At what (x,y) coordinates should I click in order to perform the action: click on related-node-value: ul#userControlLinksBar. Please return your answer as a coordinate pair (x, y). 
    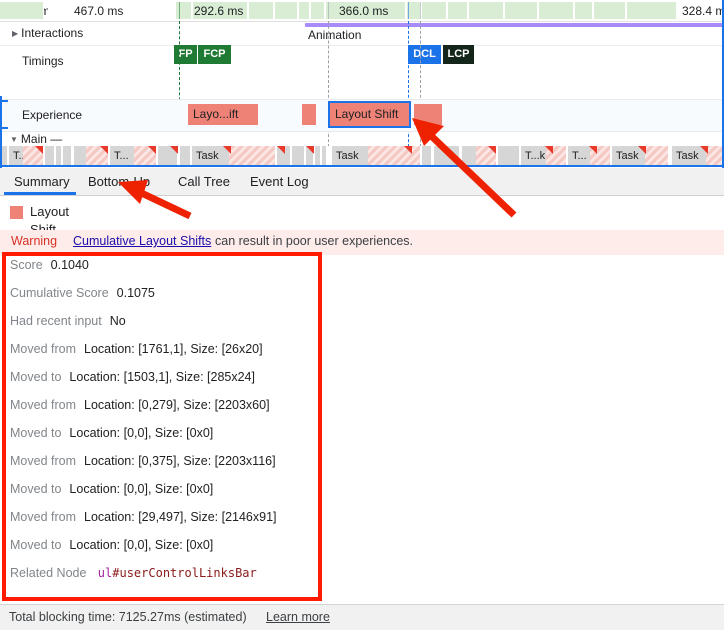
    Looking at the image, I should click on (177, 573).